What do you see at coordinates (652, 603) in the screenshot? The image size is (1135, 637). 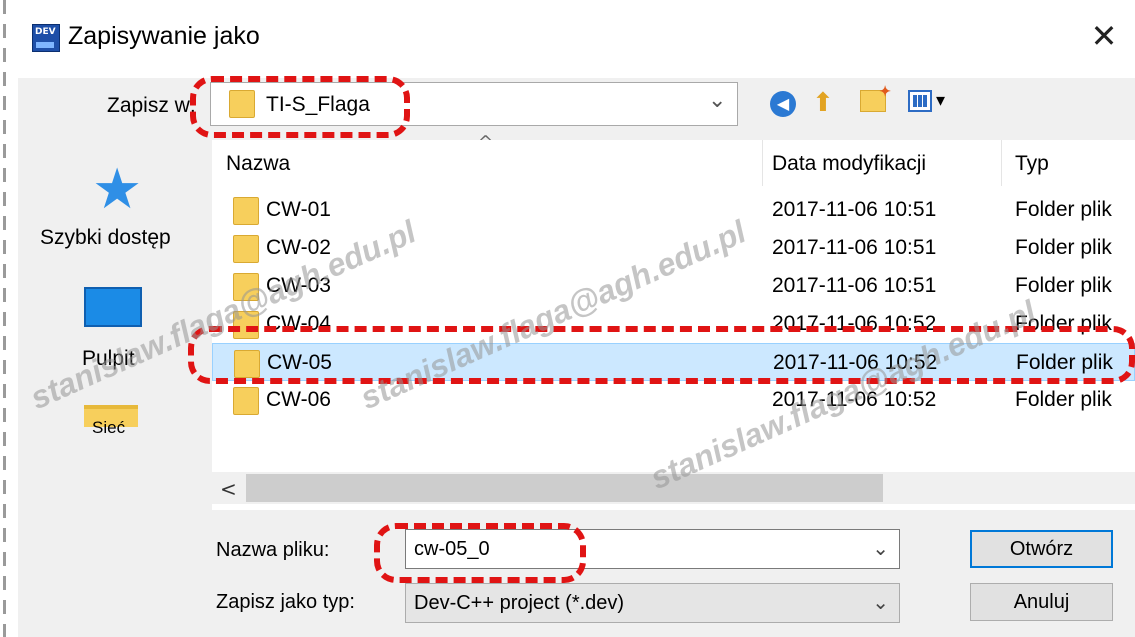 I see `save-as-type-select: Dev-C++ project (*.dev) ⌄` at bounding box center [652, 603].